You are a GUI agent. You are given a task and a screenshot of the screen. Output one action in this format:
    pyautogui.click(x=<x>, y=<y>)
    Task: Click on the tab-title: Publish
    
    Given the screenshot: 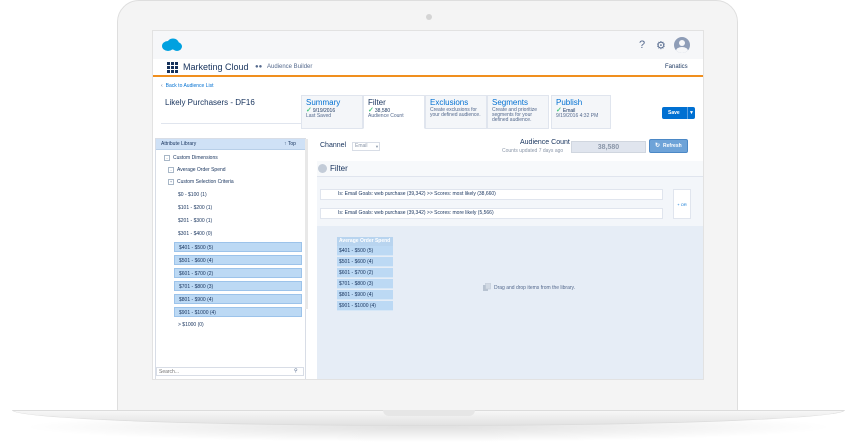 What is the action you would take?
    pyautogui.click(x=569, y=102)
    